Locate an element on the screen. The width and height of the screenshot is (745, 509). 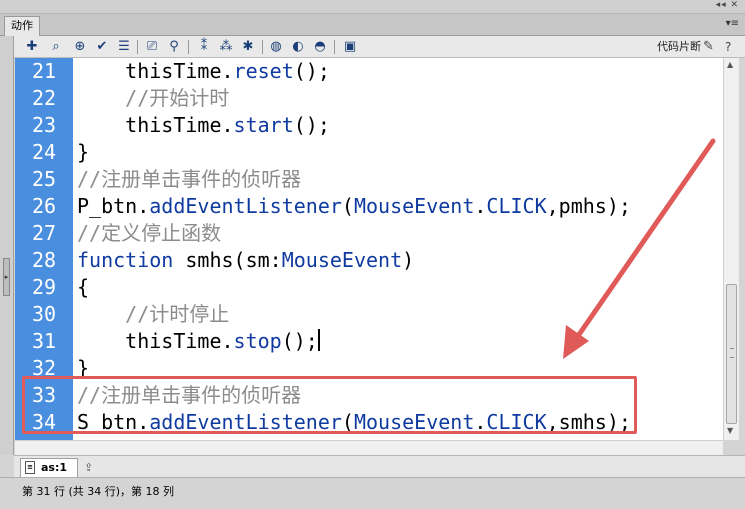
line-number: 31 is located at coordinates (44, 341).